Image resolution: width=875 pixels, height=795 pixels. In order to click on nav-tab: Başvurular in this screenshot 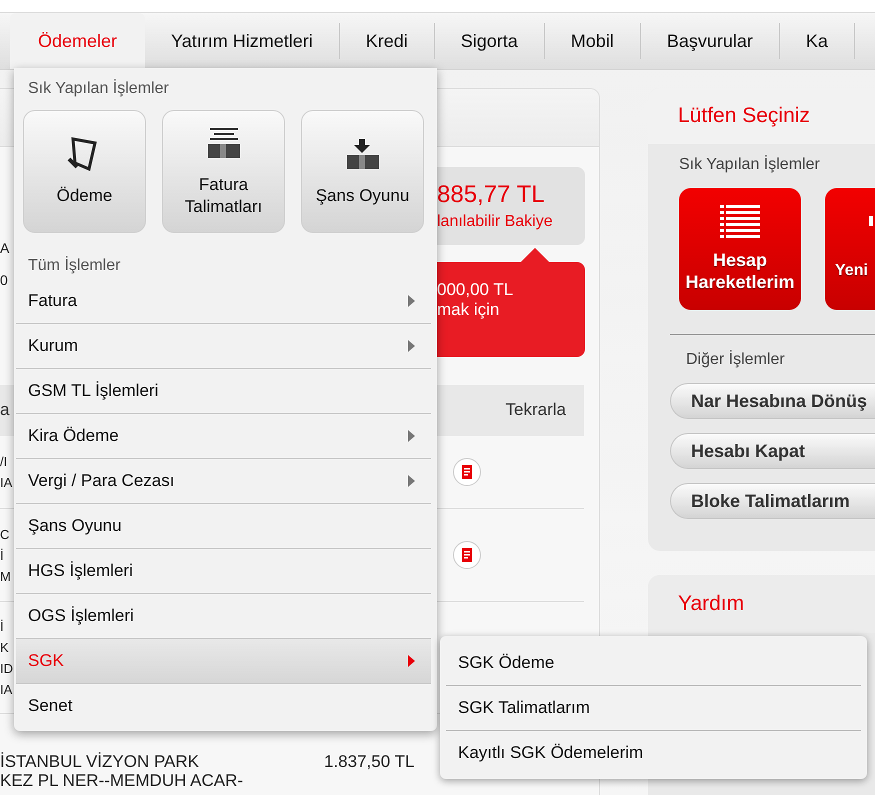, I will do `click(710, 41)`.